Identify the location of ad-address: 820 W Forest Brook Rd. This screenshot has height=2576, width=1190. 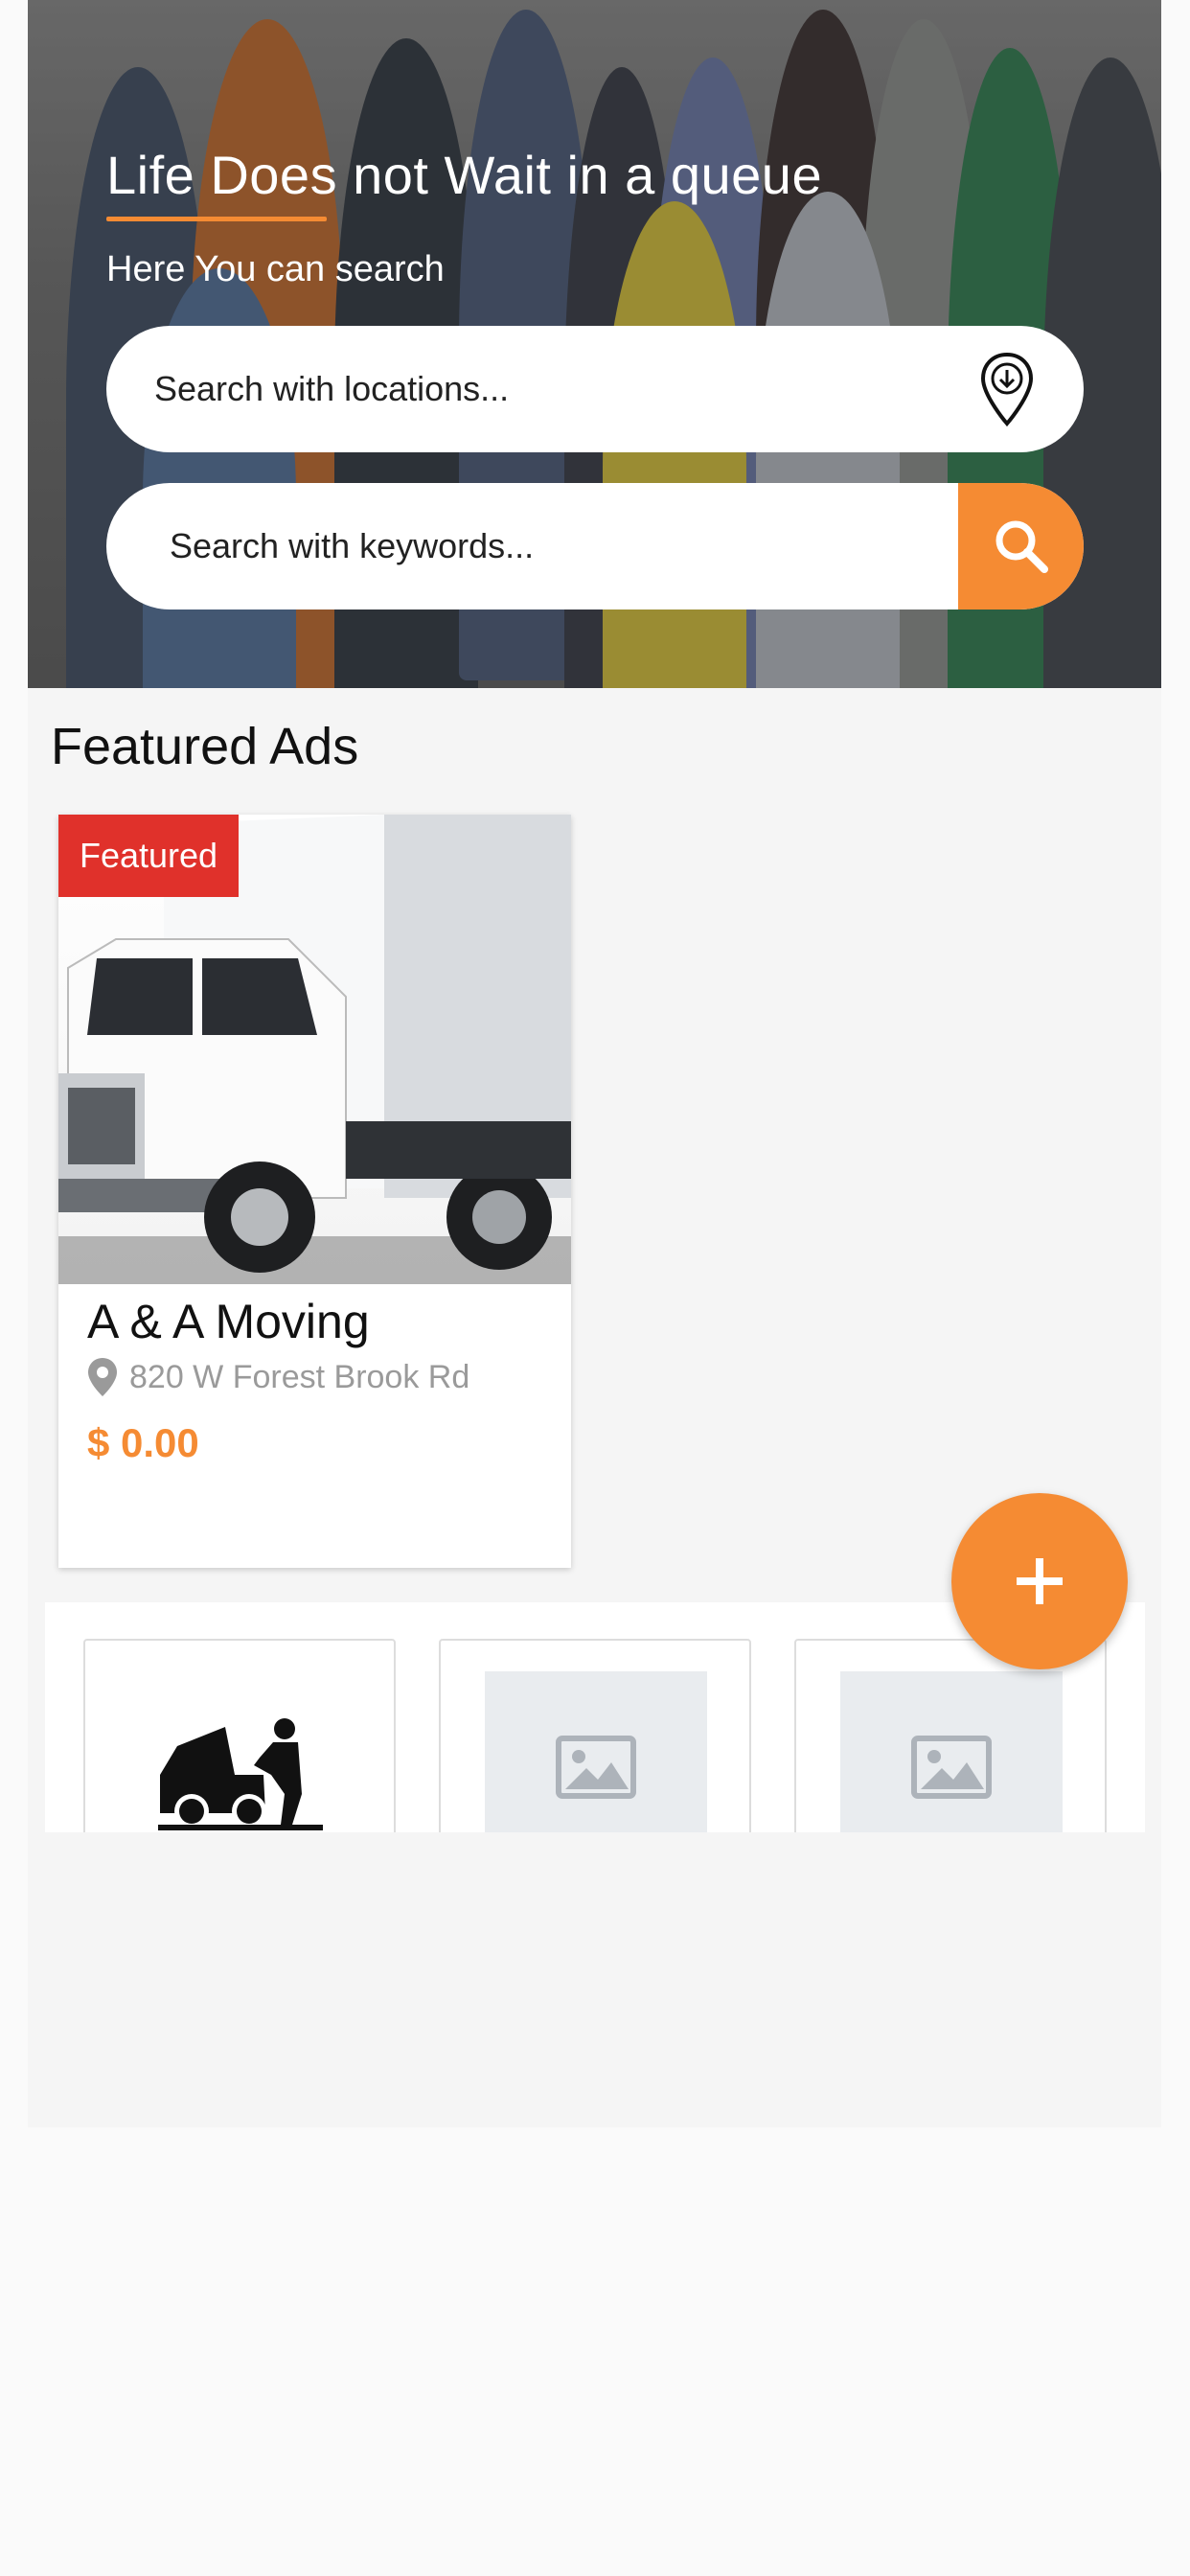
(300, 1376).